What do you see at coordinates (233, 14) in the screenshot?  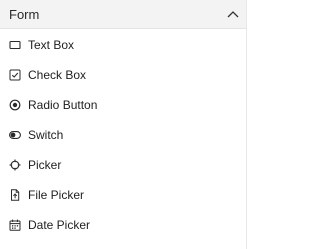 I see `chevron-up-icon` at bounding box center [233, 14].